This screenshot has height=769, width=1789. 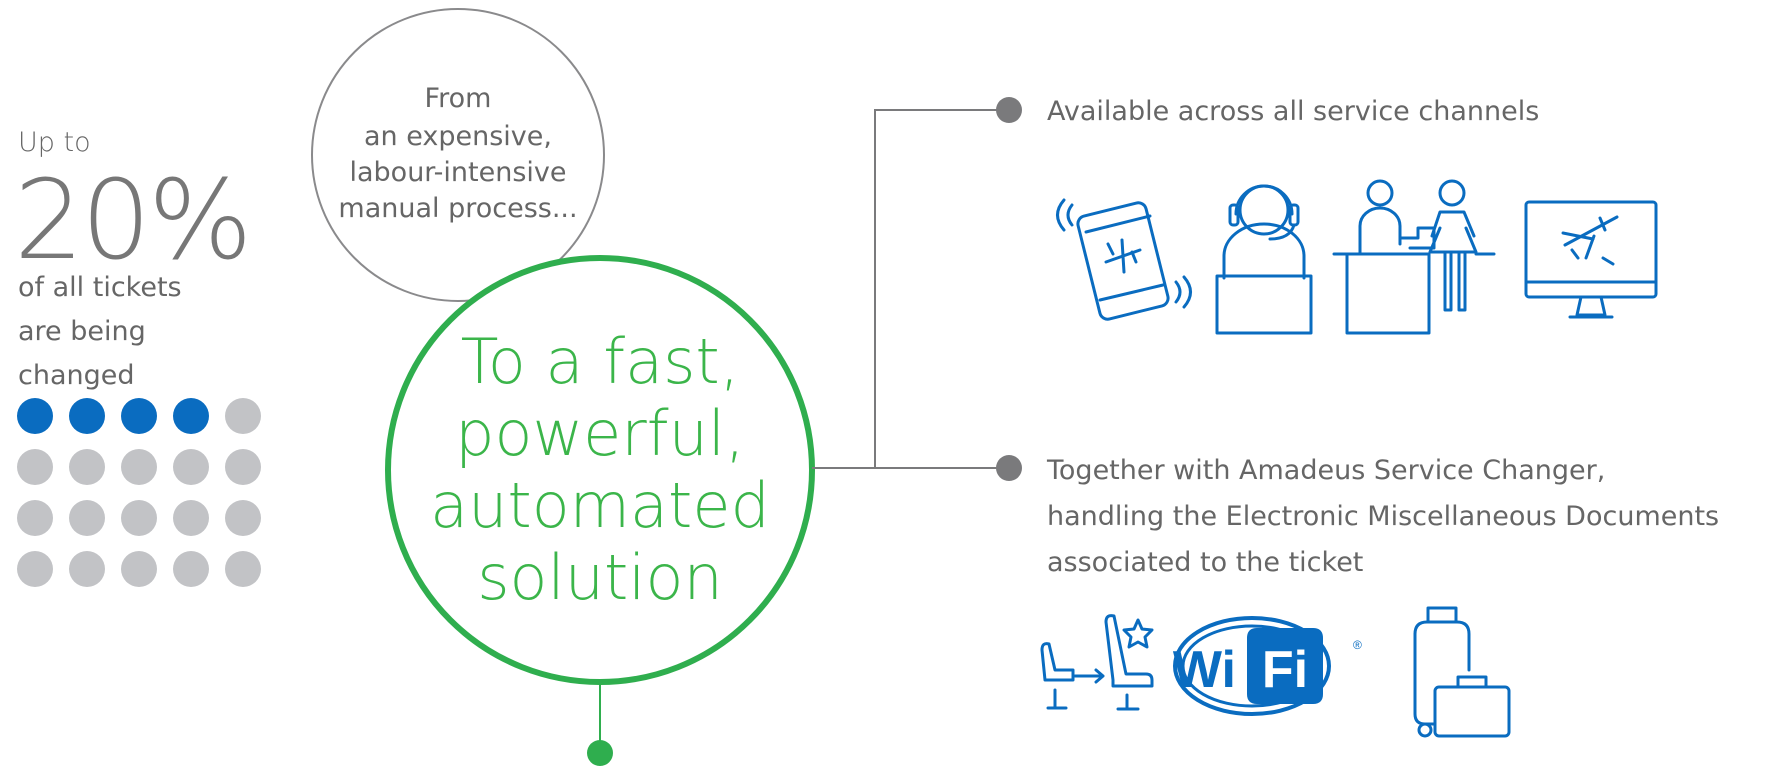 I want to click on bullet-line: Together with Amadeus Service Changer,, so click(x=1326, y=470).